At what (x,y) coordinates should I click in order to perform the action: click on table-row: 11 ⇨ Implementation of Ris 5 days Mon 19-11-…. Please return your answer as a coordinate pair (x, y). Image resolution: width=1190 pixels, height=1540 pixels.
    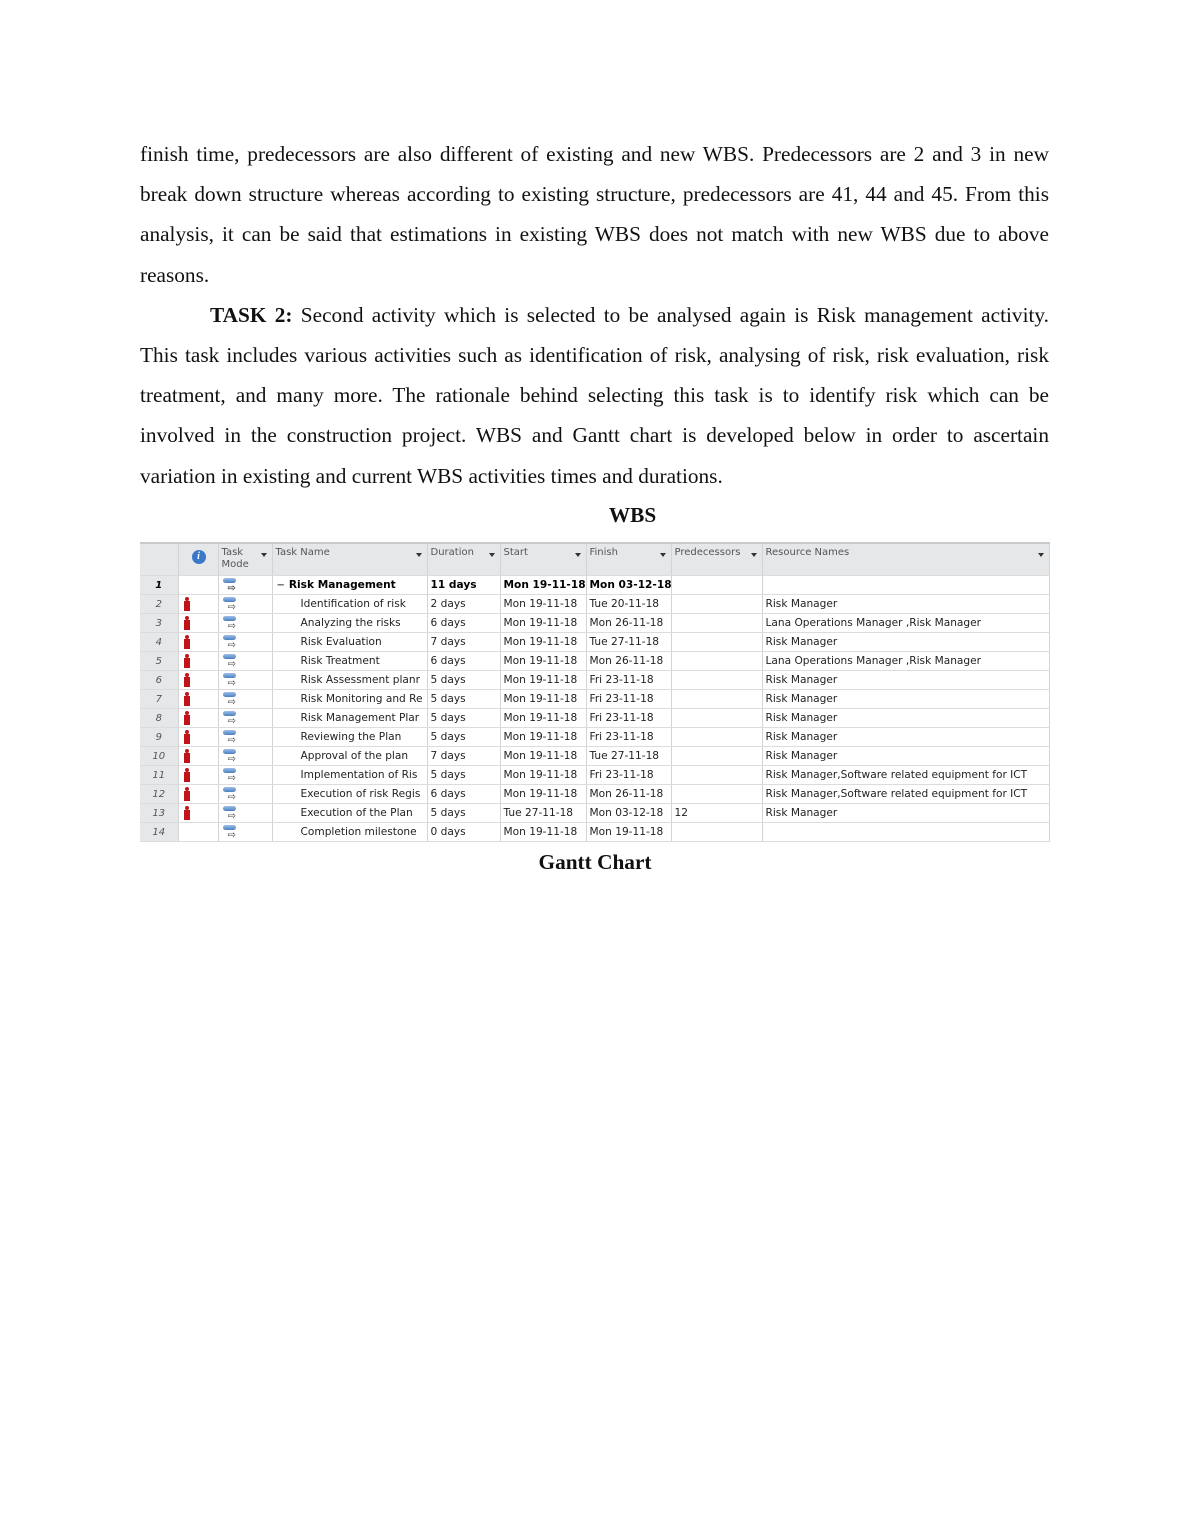
    Looking at the image, I should click on (595, 775).